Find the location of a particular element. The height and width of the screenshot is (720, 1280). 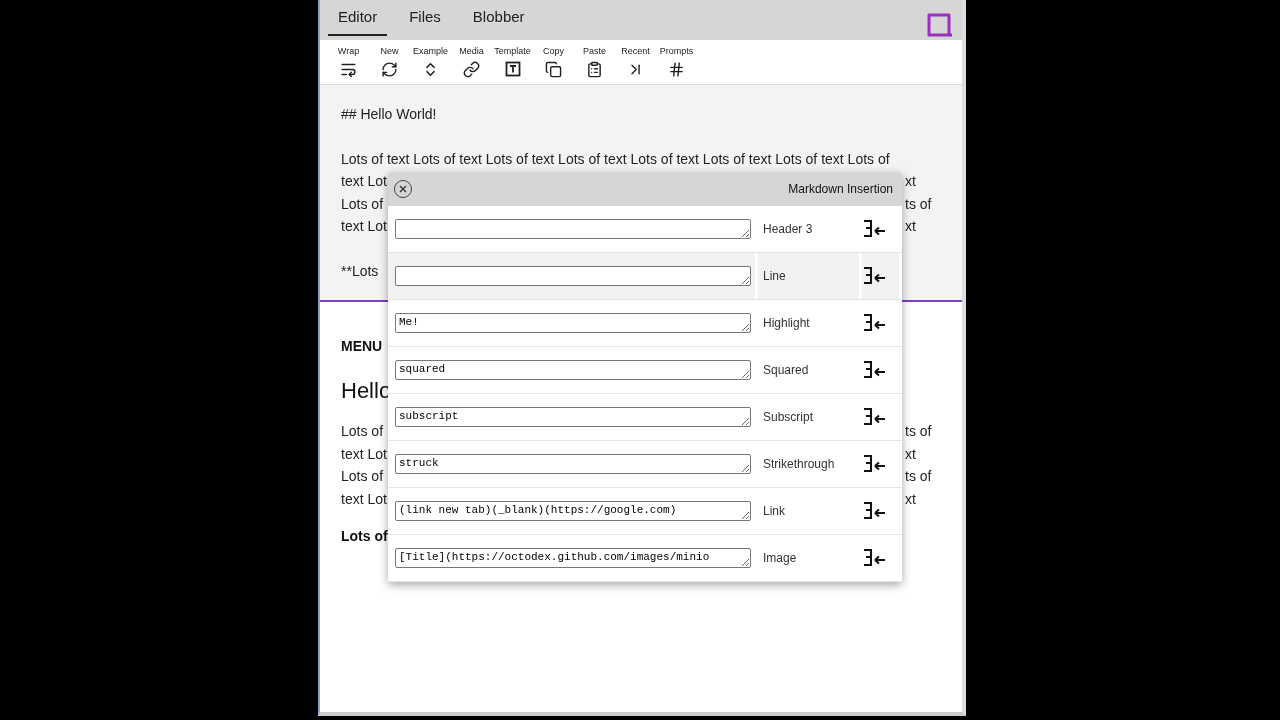

row-label: Line is located at coordinates (774, 276).